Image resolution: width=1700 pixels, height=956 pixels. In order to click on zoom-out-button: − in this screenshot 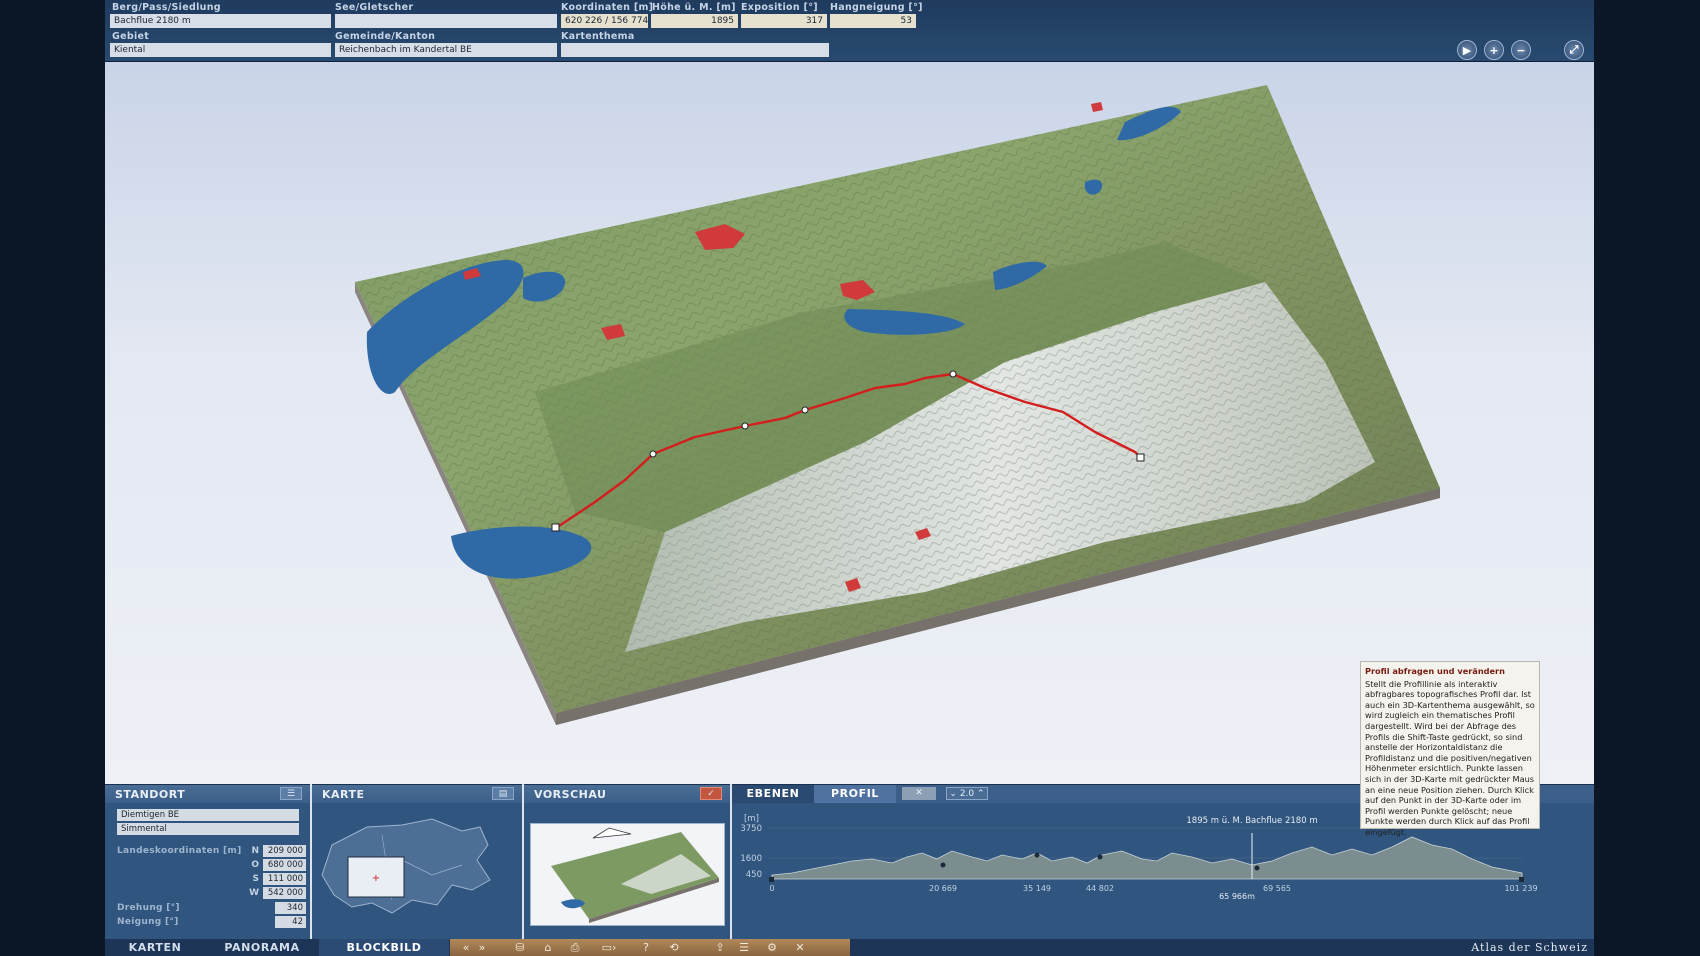, I will do `click(1521, 50)`.